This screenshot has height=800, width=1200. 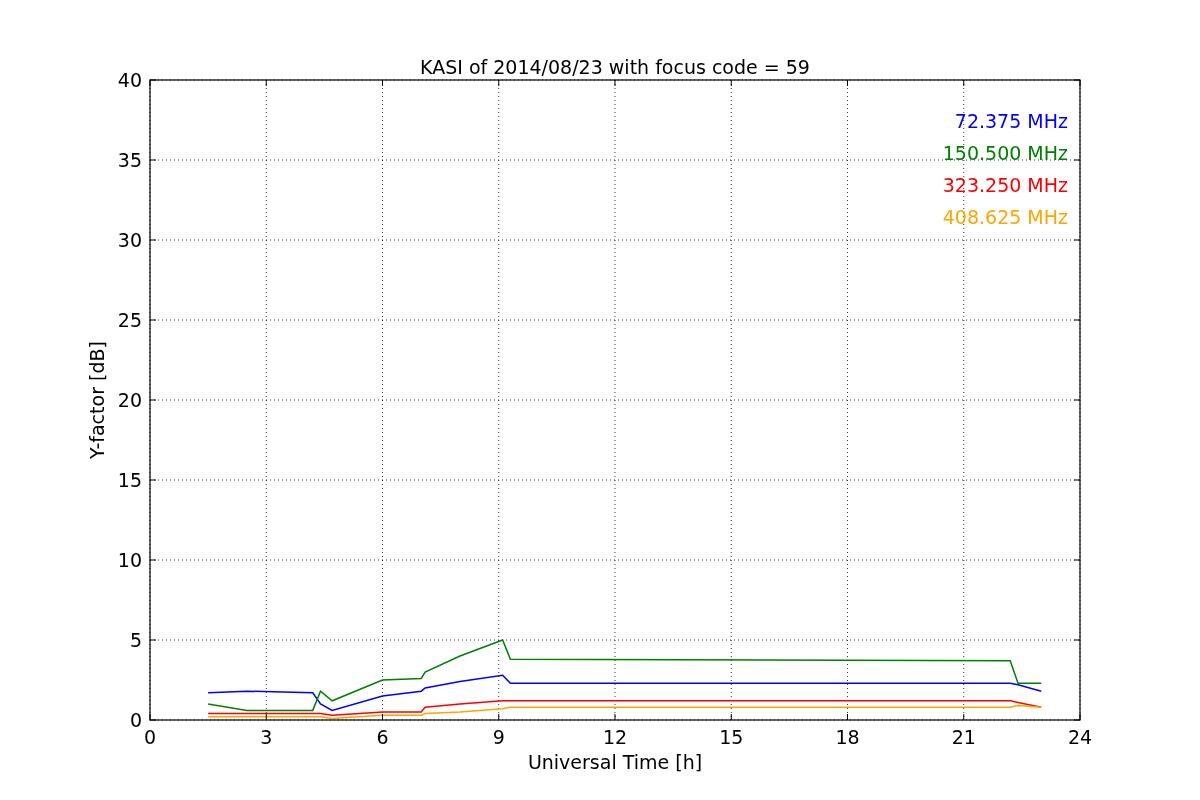 What do you see at coordinates (1005, 185) in the screenshot?
I see `legend-label: 323.250 MHz` at bounding box center [1005, 185].